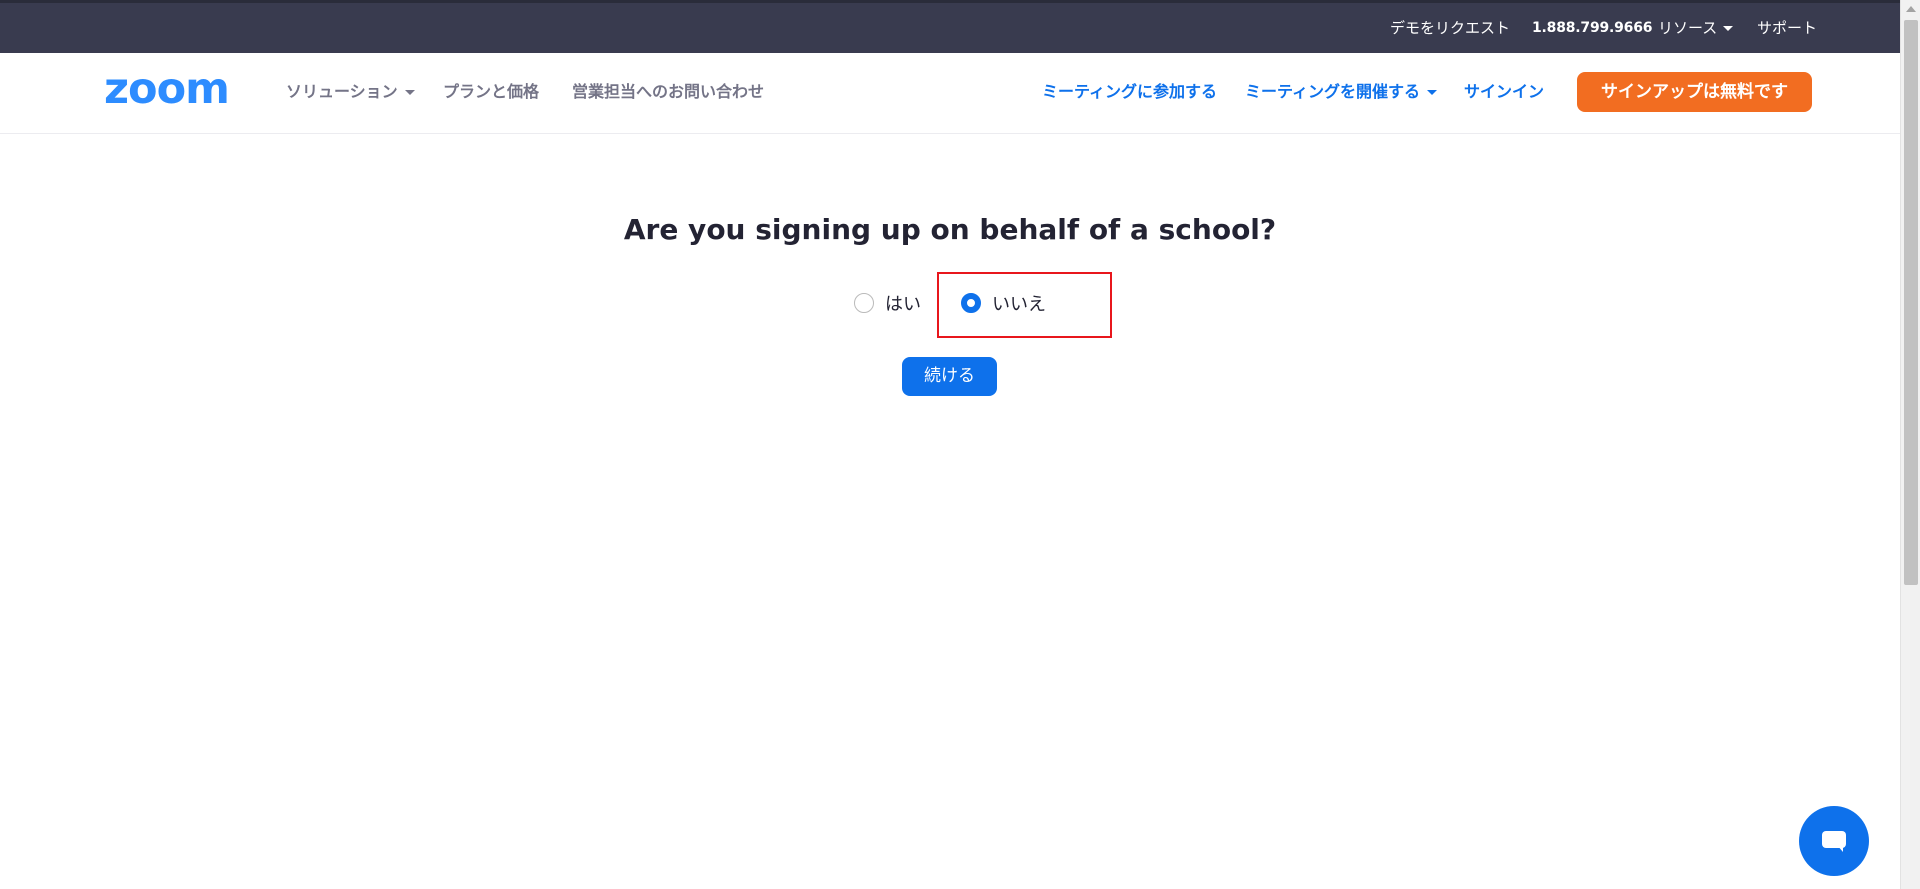 Image resolution: width=1920 pixels, height=889 pixels. Describe the element at coordinates (971, 303) in the screenshot. I see `radio-button-no` at that location.